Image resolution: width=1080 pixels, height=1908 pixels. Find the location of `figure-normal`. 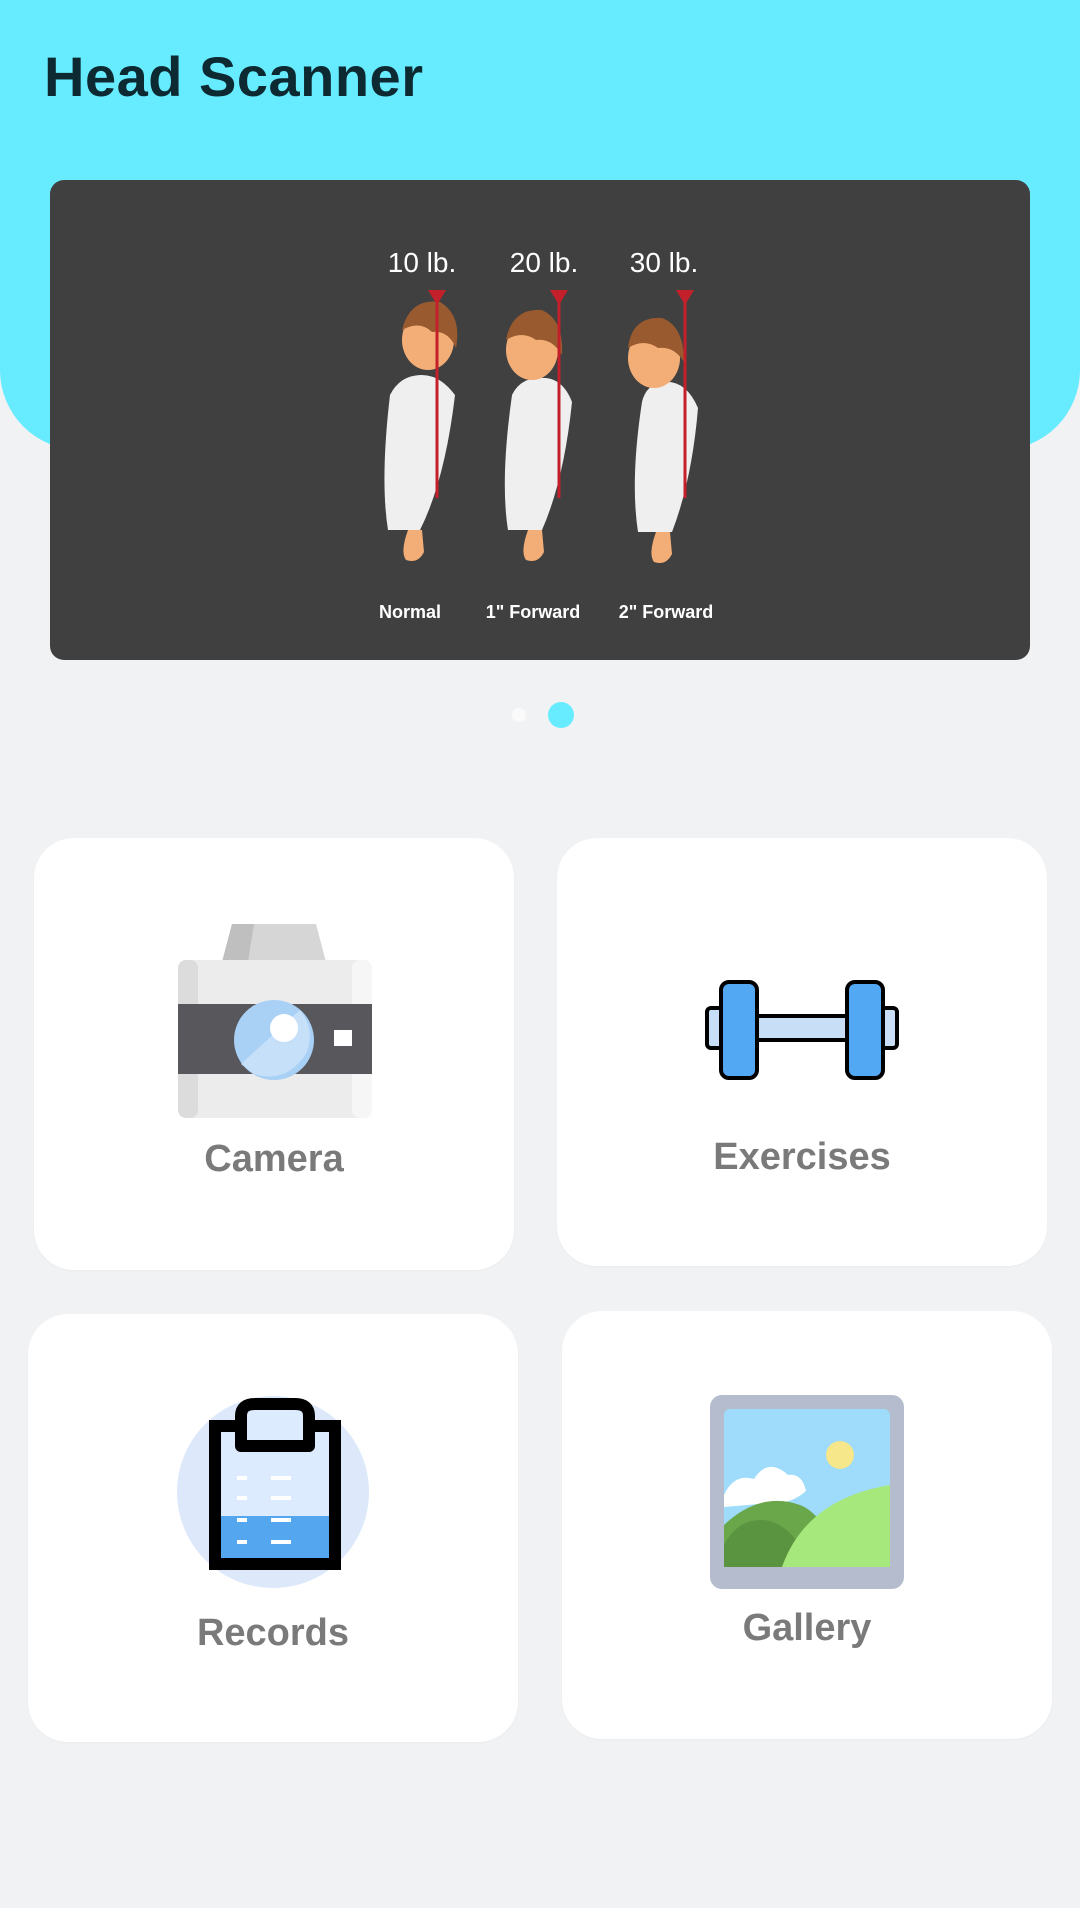

figure-normal is located at coordinates (421, 425).